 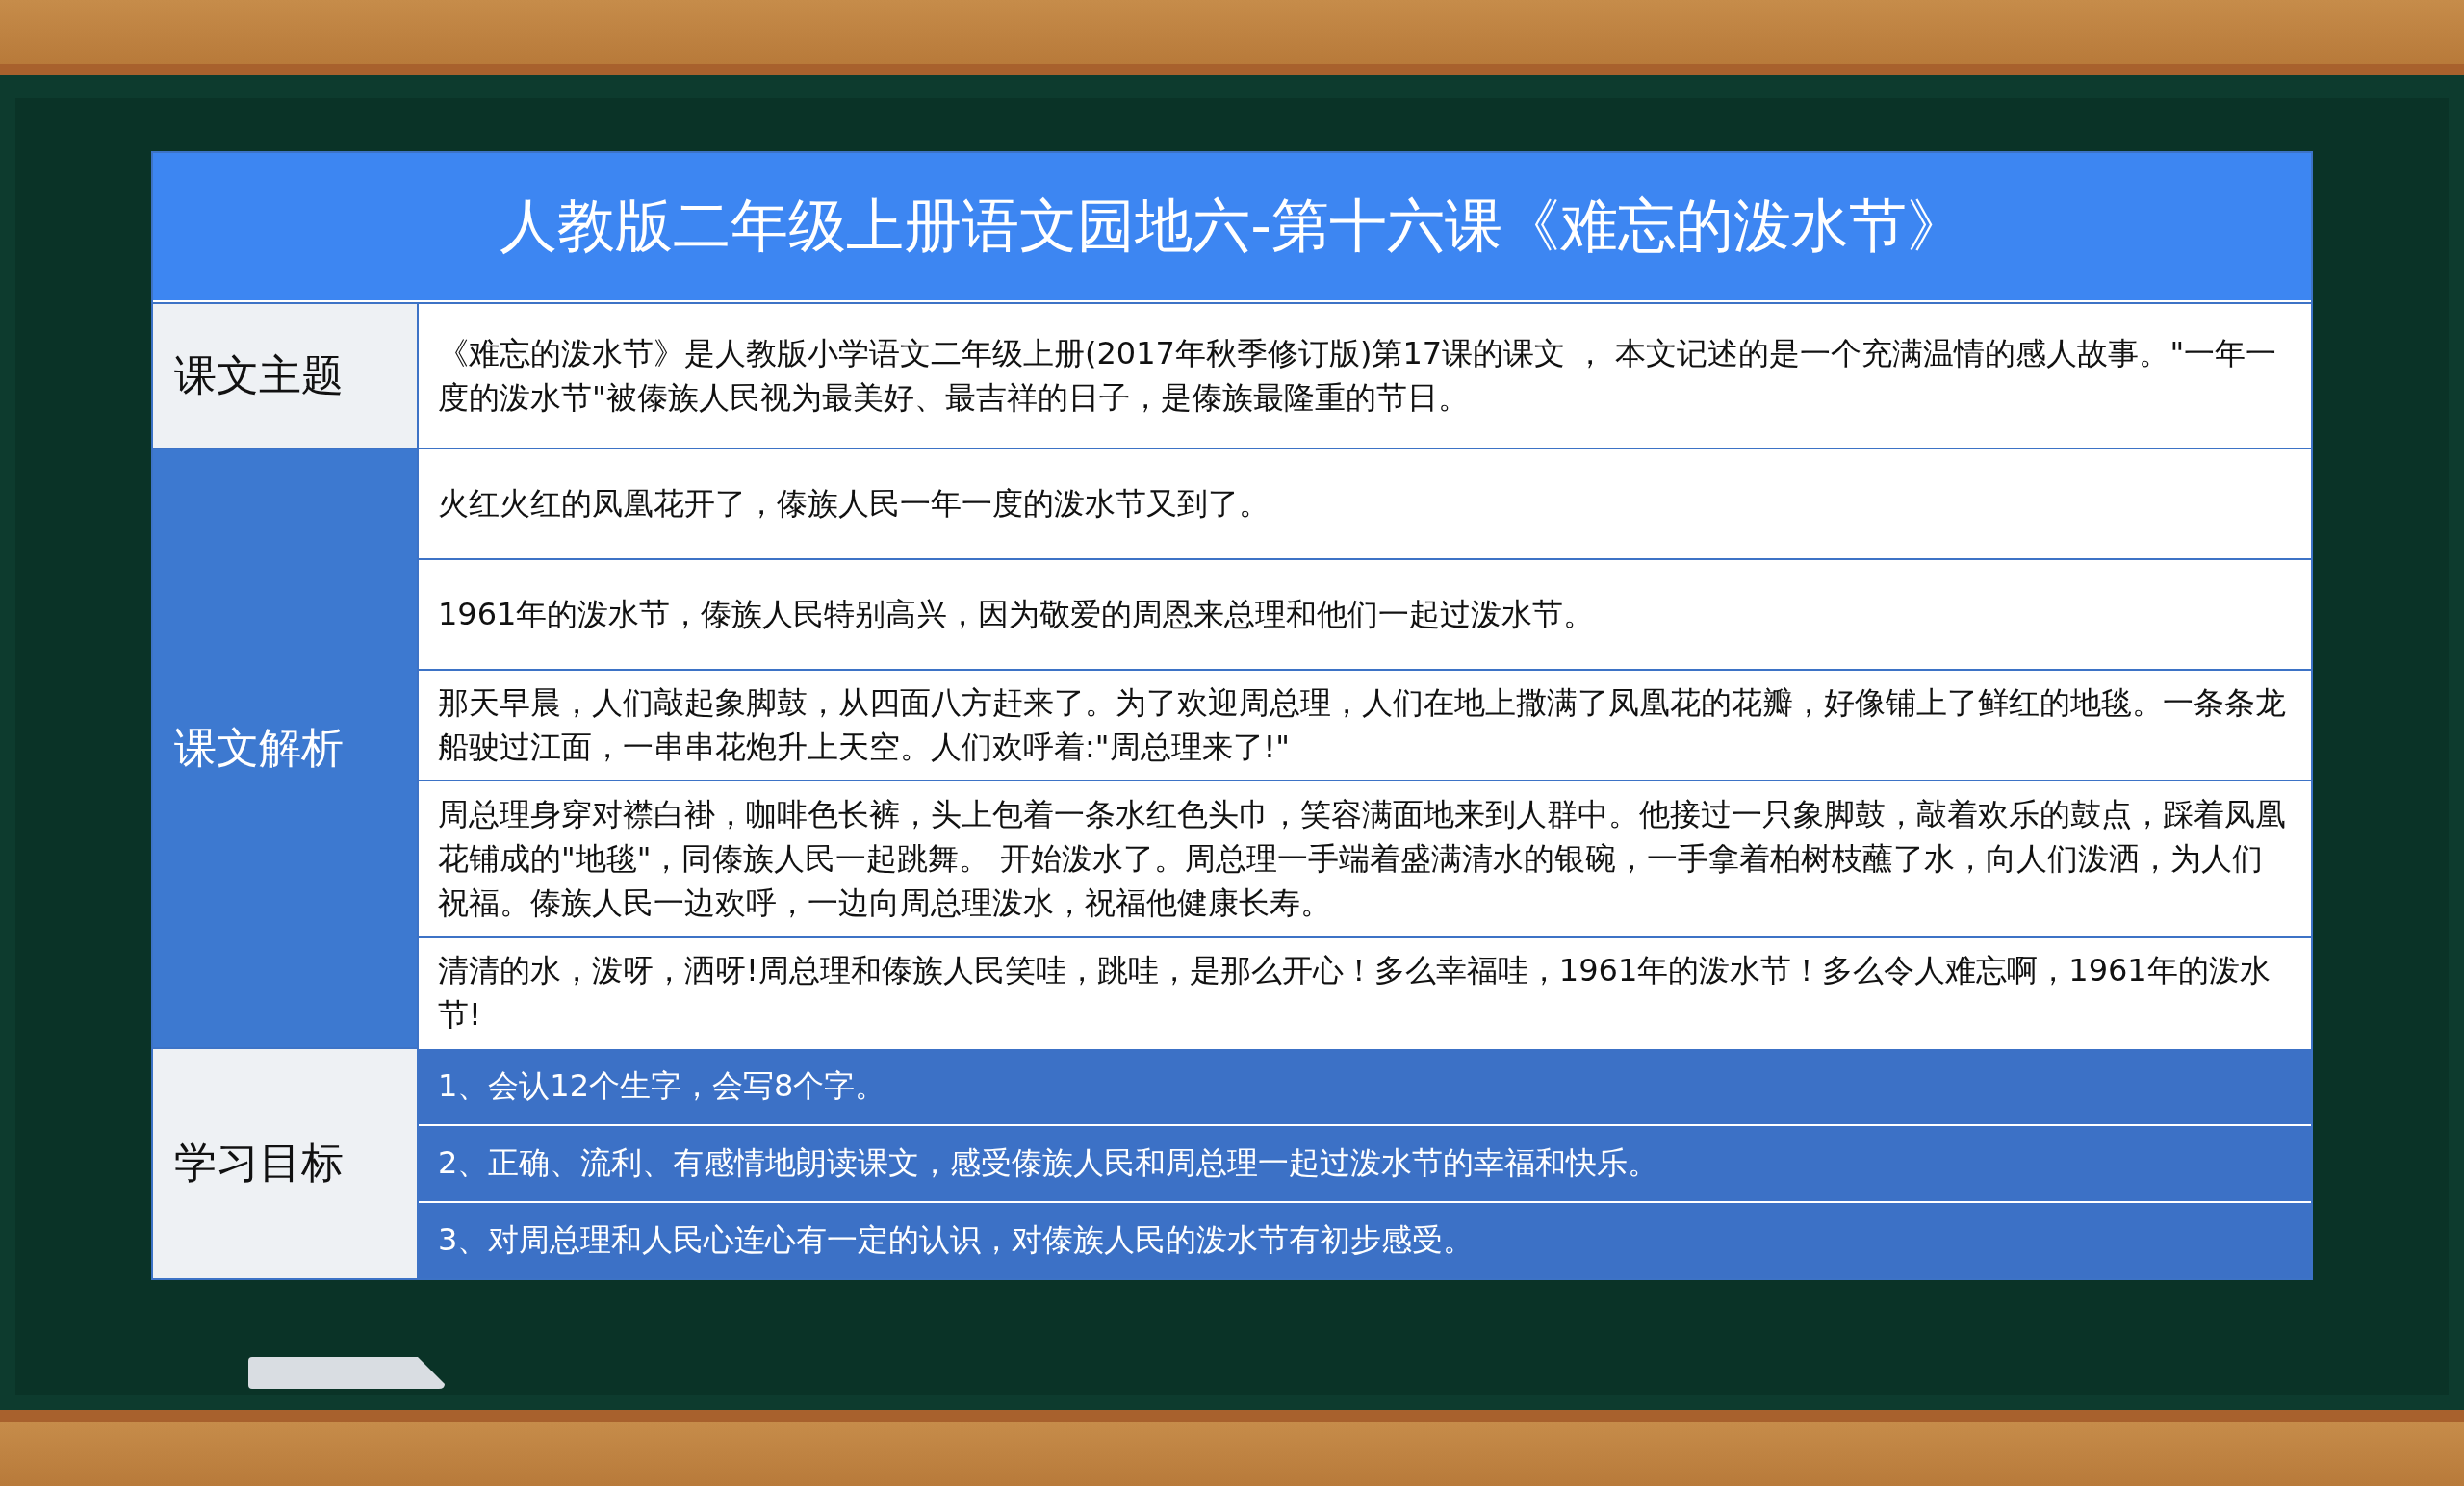 What do you see at coordinates (1365, 1162) in the screenshot?
I see `table-cell: 2、正确、流利、有感情地朗读课文，感受傣族人民和周总理一起过泼水节的幸福和快乐。` at bounding box center [1365, 1162].